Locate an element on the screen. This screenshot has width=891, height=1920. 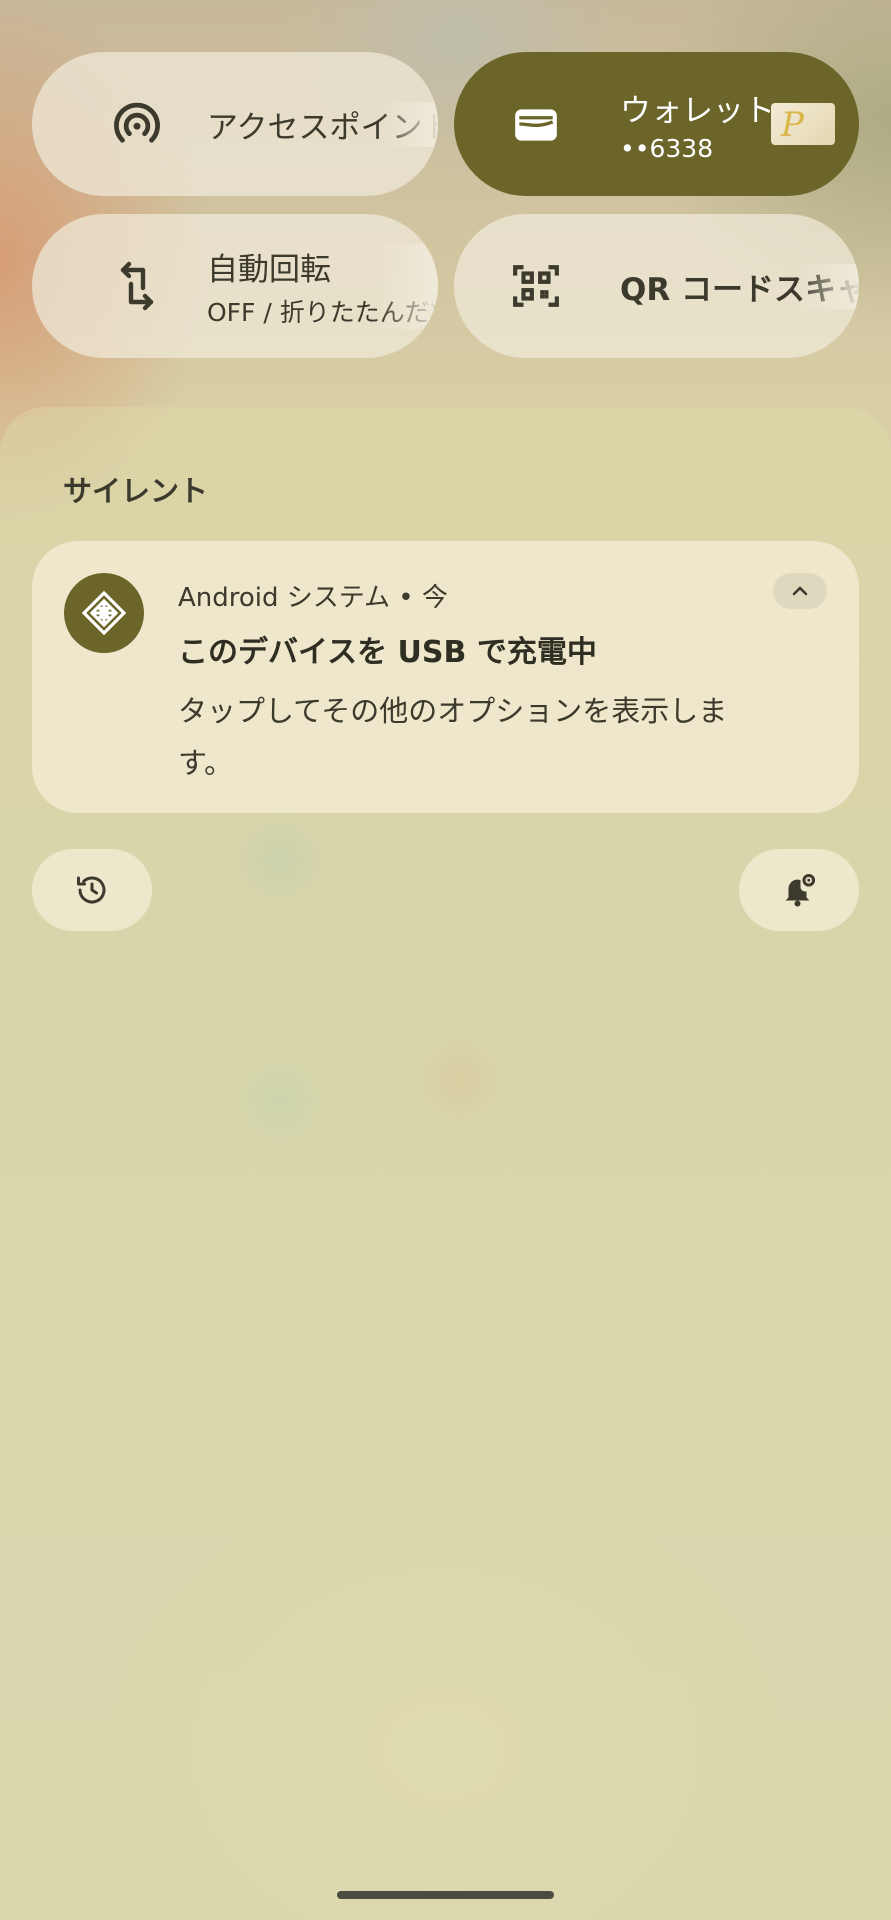
notification-settings-button is located at coordinates (799, 890).